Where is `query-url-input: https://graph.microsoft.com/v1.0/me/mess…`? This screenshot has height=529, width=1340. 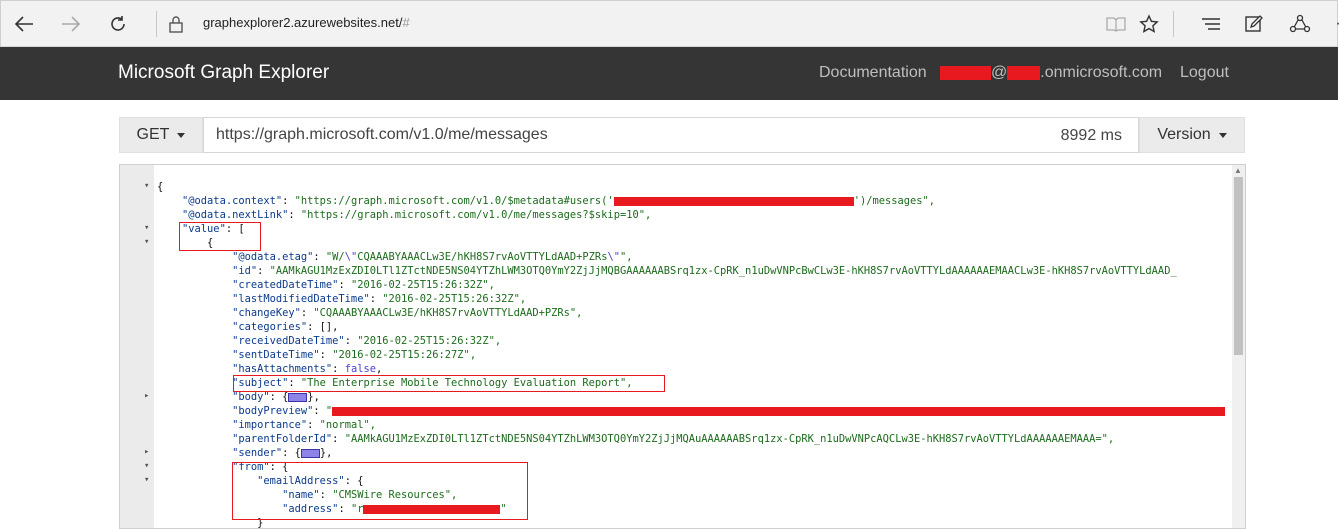 query-url-input: https://graph.microsoft.com/v1.0/me/mess… is located at coordinates (671, 135).